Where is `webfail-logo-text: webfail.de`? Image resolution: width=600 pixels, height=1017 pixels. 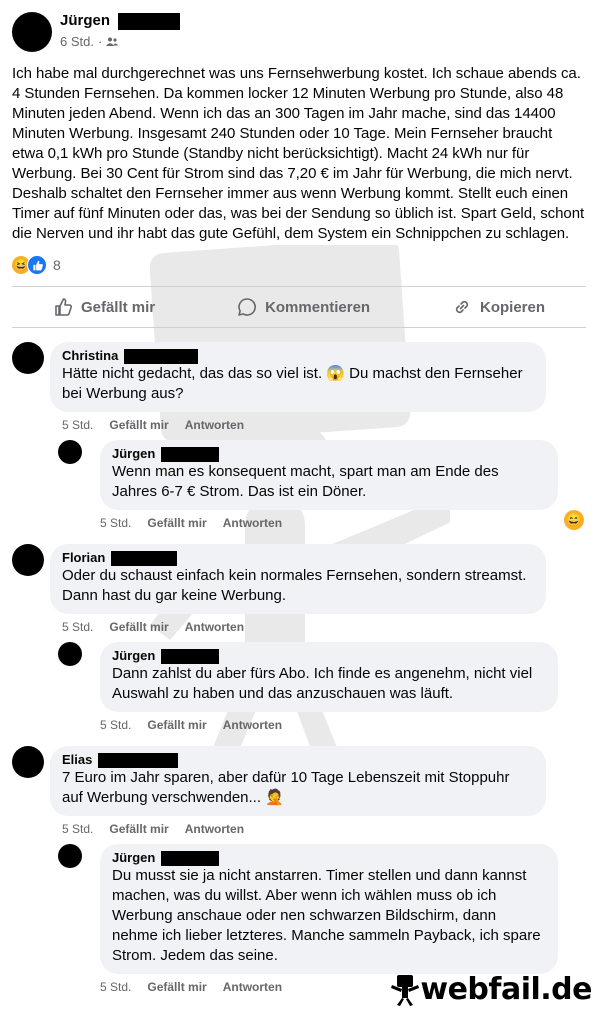
webfail-logo-text: webfail.de is located at coordinates (506, 989).